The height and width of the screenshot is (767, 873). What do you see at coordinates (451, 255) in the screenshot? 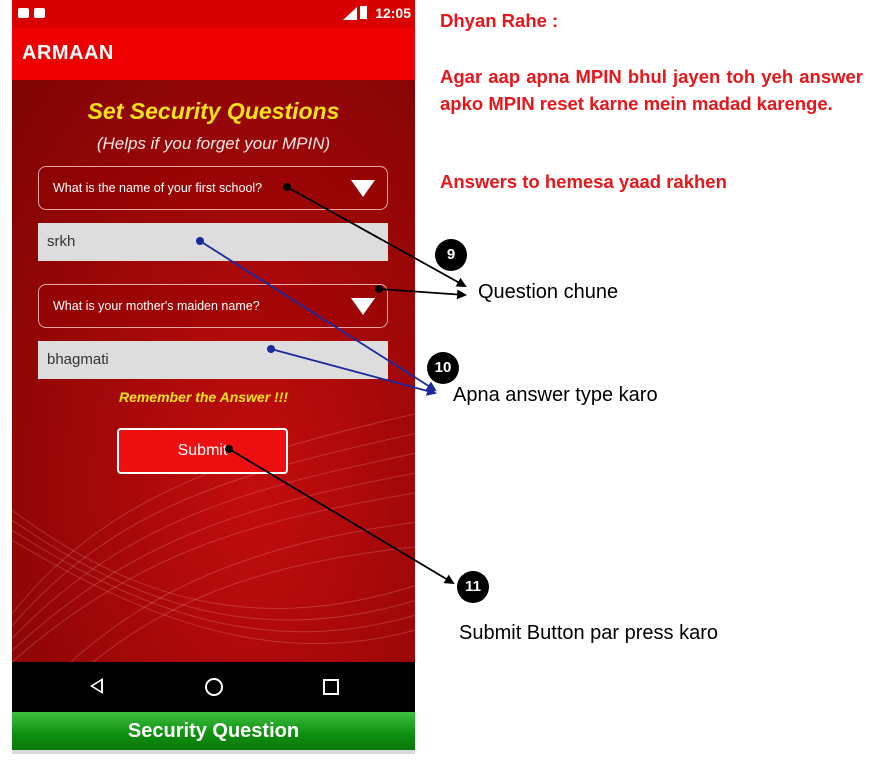
I see `step-badge-9: 9` at bounding box center [451, 255].